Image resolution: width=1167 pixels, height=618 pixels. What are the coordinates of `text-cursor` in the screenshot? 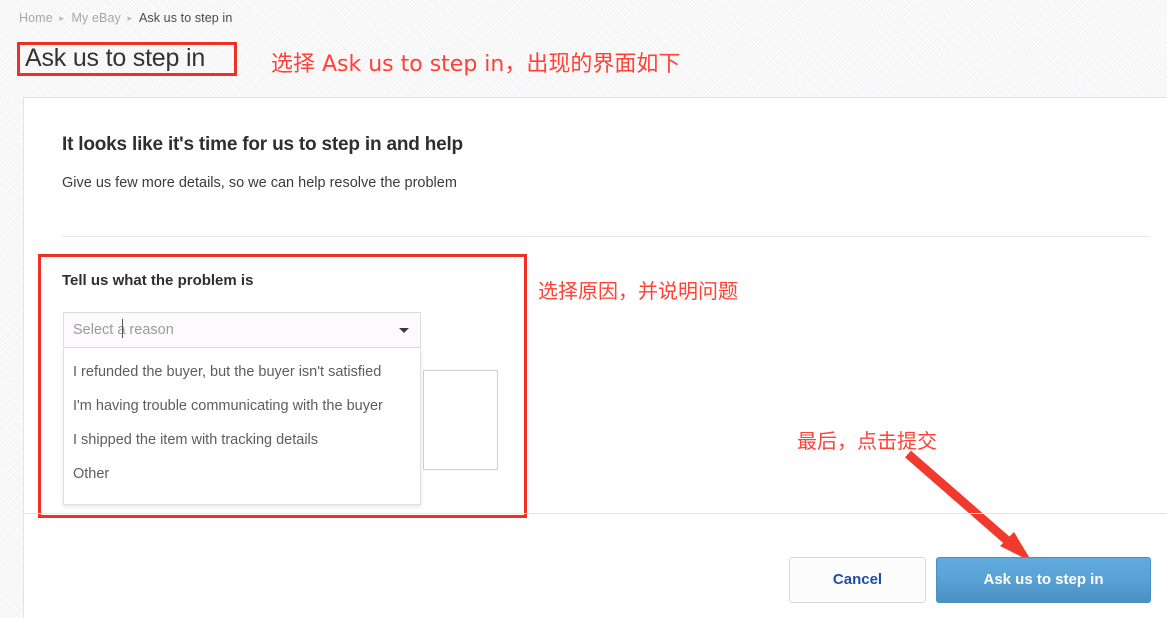 It's located at (122, 328).